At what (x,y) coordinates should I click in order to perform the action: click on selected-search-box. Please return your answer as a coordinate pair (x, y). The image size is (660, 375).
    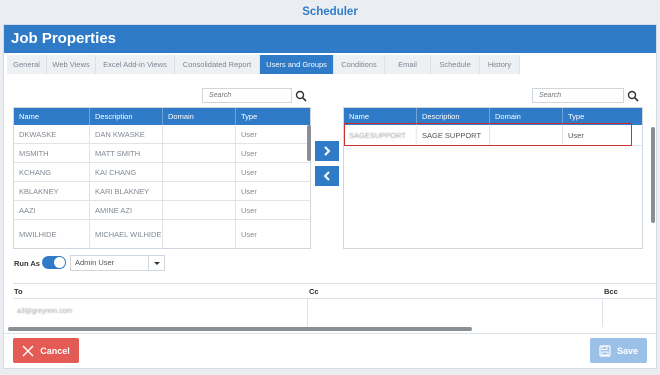
    Looking at the image, I should click on (578, 95).